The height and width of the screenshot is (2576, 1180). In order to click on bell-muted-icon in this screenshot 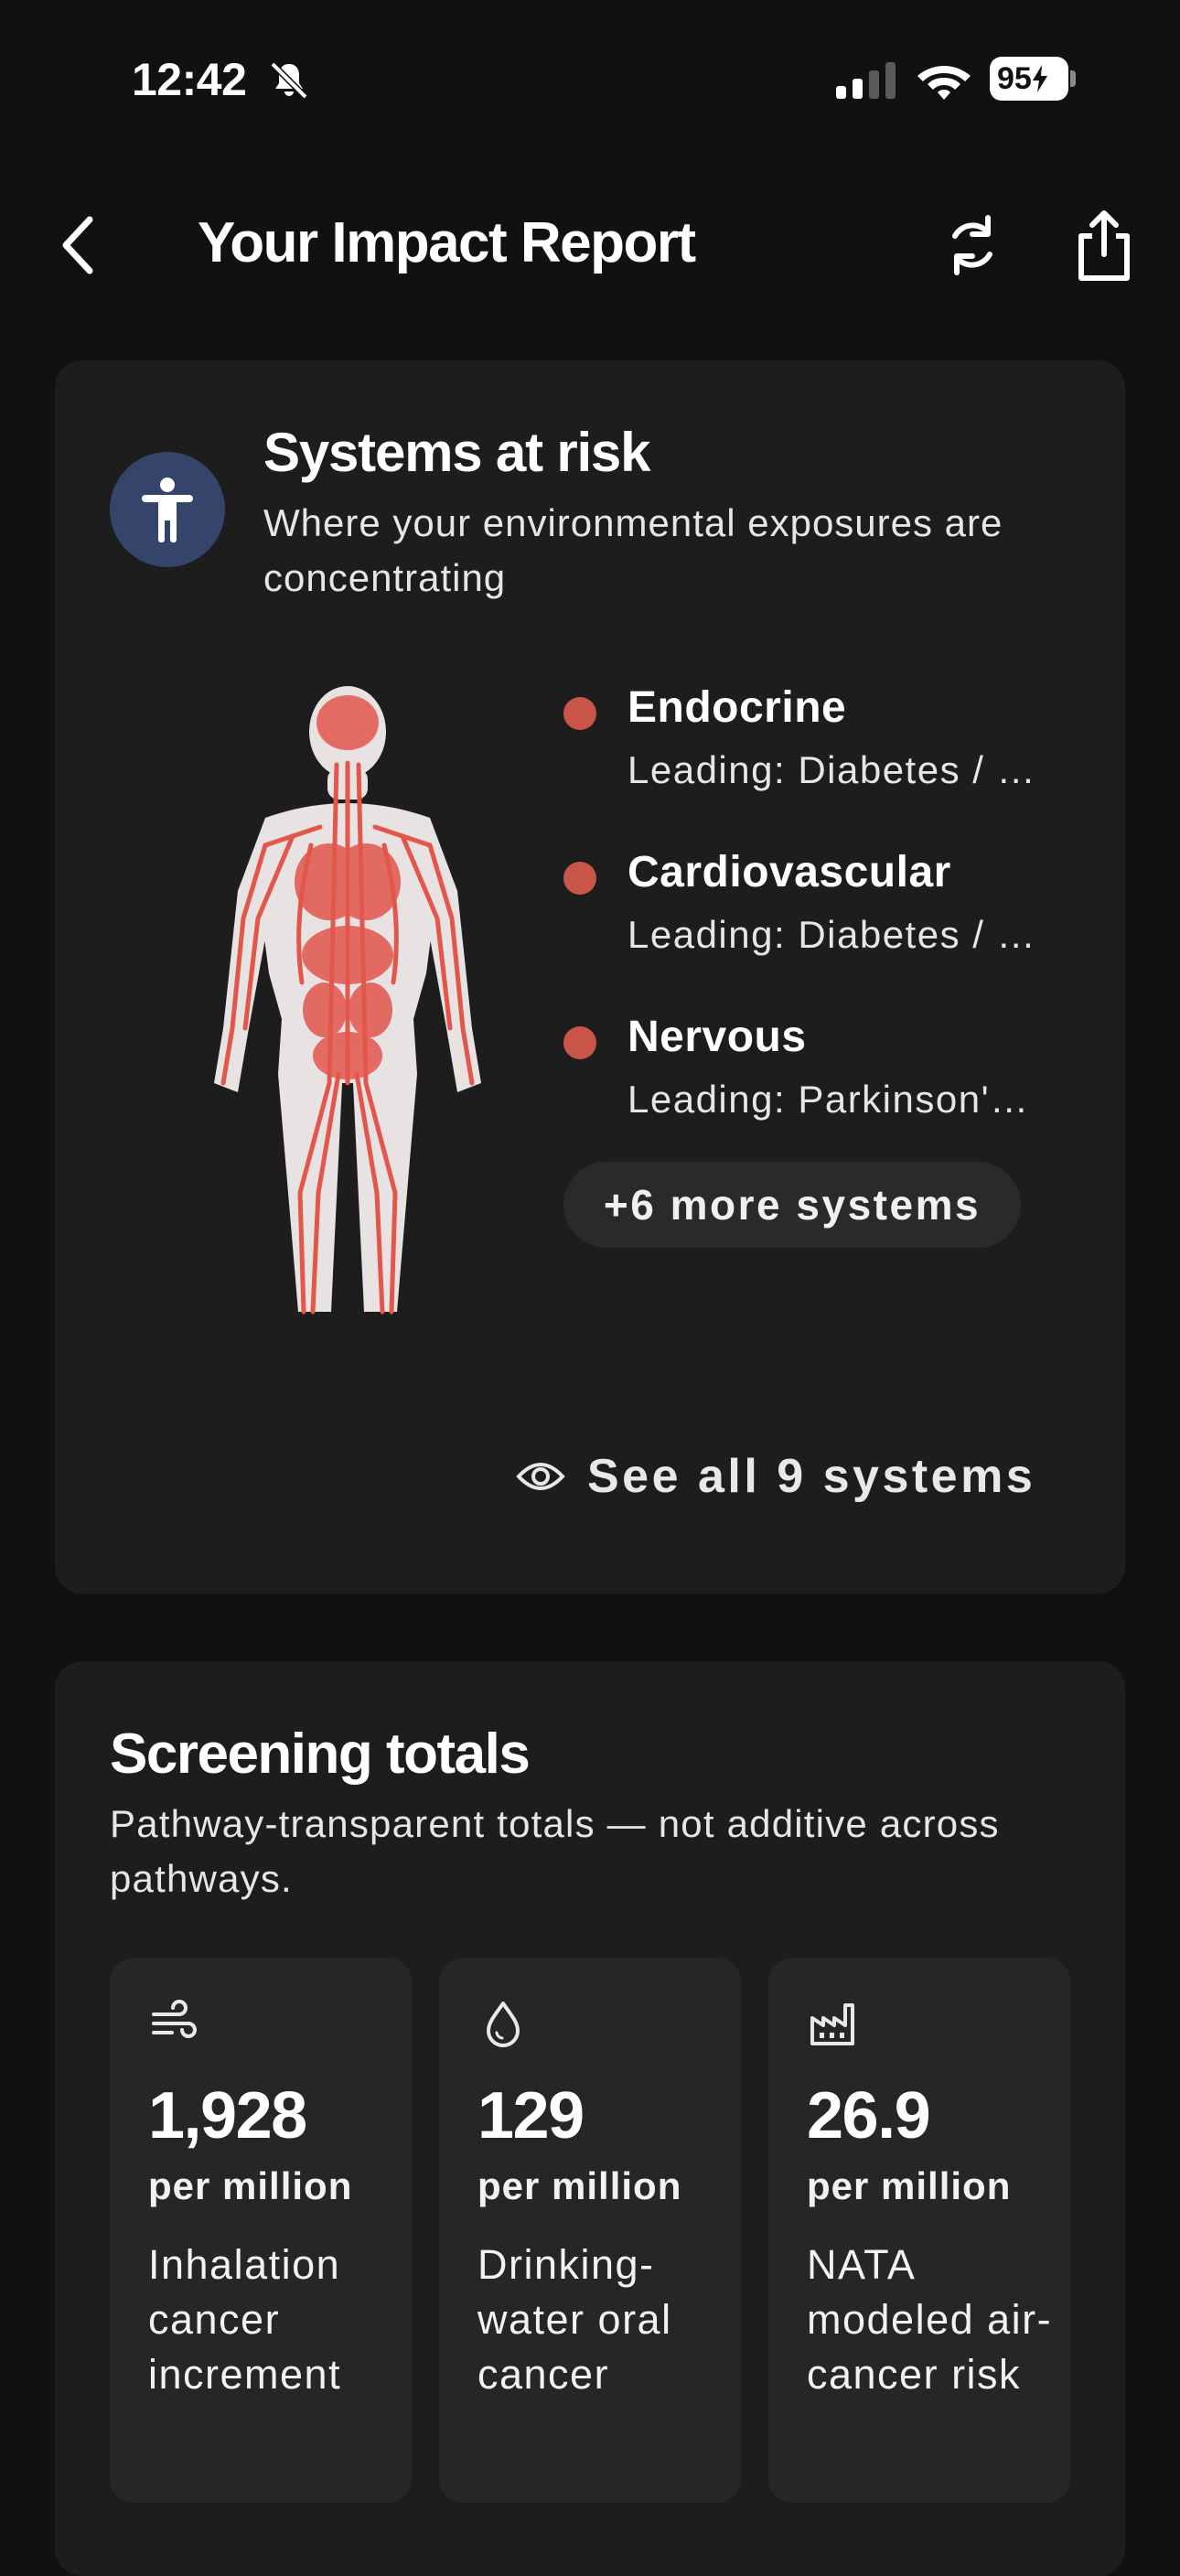, I will do `click(289, 80)`.